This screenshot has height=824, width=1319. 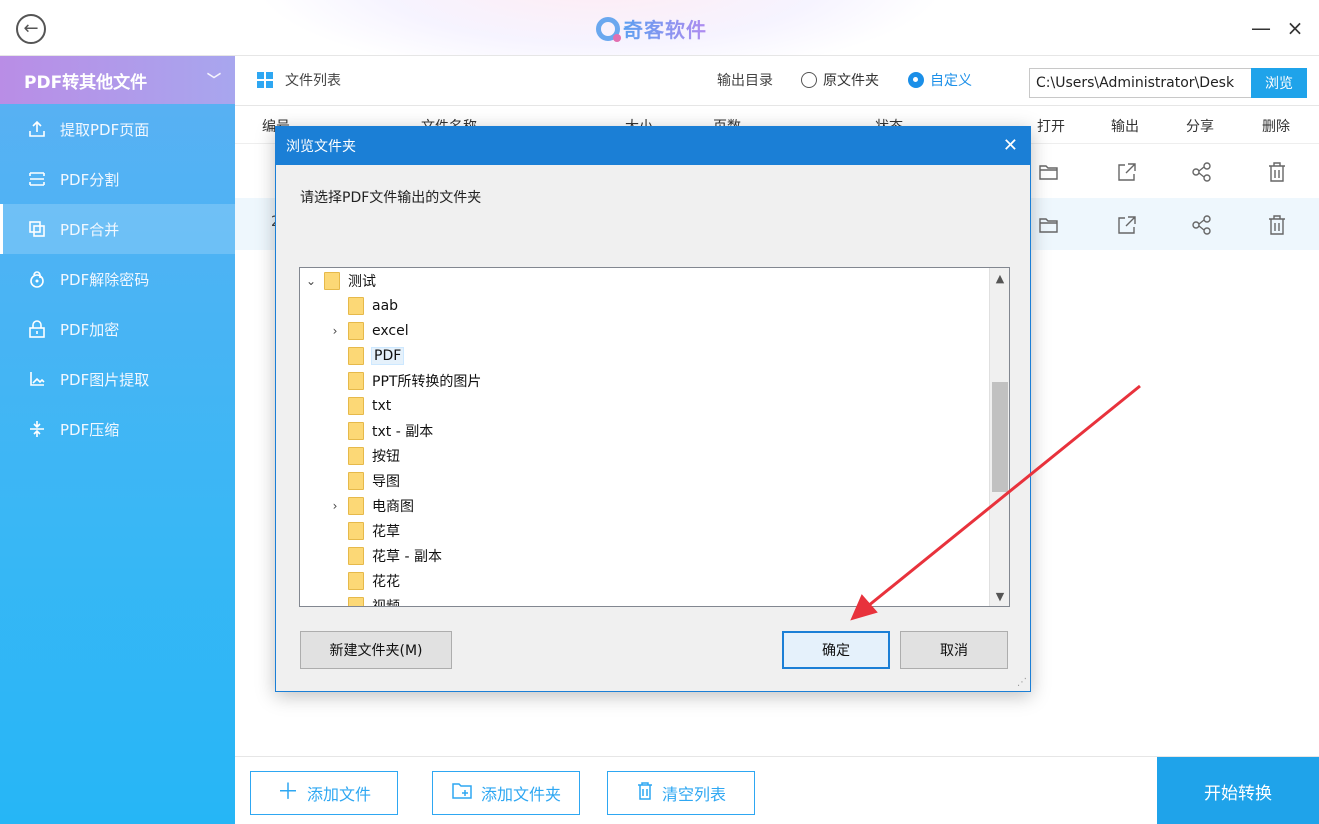 What do you see at coordinates (37, 179) in the screenshot?
I see `split-icon` at bounding box center [37, 179].